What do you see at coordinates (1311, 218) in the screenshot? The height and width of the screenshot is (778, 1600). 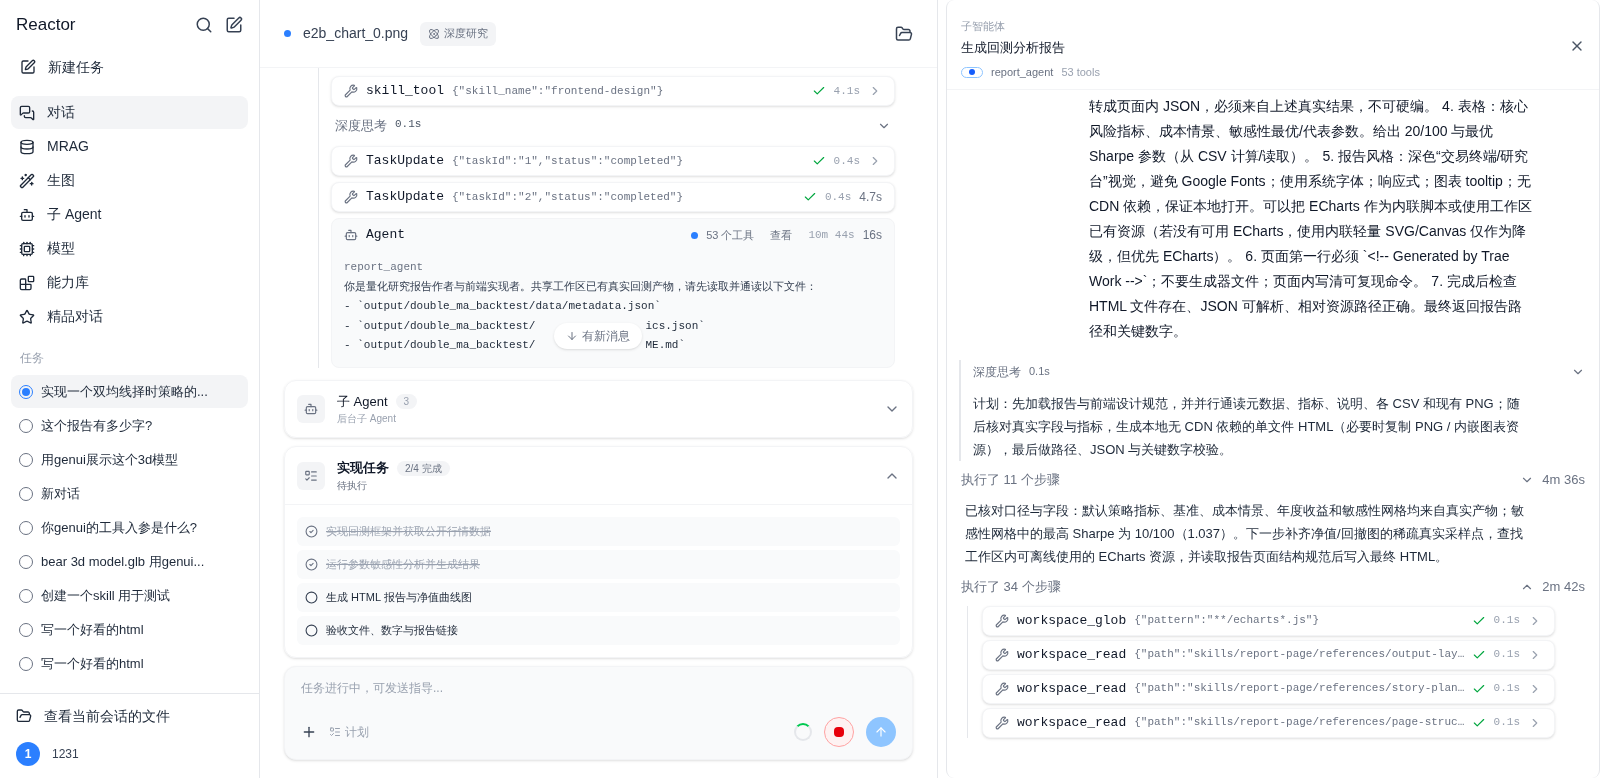 I see `message-text: 转成页面内 JSON，必须来自上述真实结果，不可硬编。 4. 表格：核心风险指标、成本情景、敏感性最优/代表参数。给出 20/100 与最优 Sharpe 参数（从 CSV 计算/读取）。 5. 报告风格：深色“交易终端/研究台”视觉，避免 Google Fonts；使用系统字体；响应式；图表 tooltip；无 CDN 依赖，保证本地打开。可以把 ECharts 作为内联脚本或使用工作区已有资源（若没有可用 ECharts，使用内联轻量 SVG/Canvas 仅作为降级，但优先 ECharts）。 6. 页面第一行必须 `<!-- Generated by Trae Work -->`；不要生成器文件；页面内写清可复现命令。 7. 完成后检查 HTML 文件存在、JSON 可解析、相对资源路径正确。最终返回报告路径和关键数字。` at bounding box center [1311, 218].